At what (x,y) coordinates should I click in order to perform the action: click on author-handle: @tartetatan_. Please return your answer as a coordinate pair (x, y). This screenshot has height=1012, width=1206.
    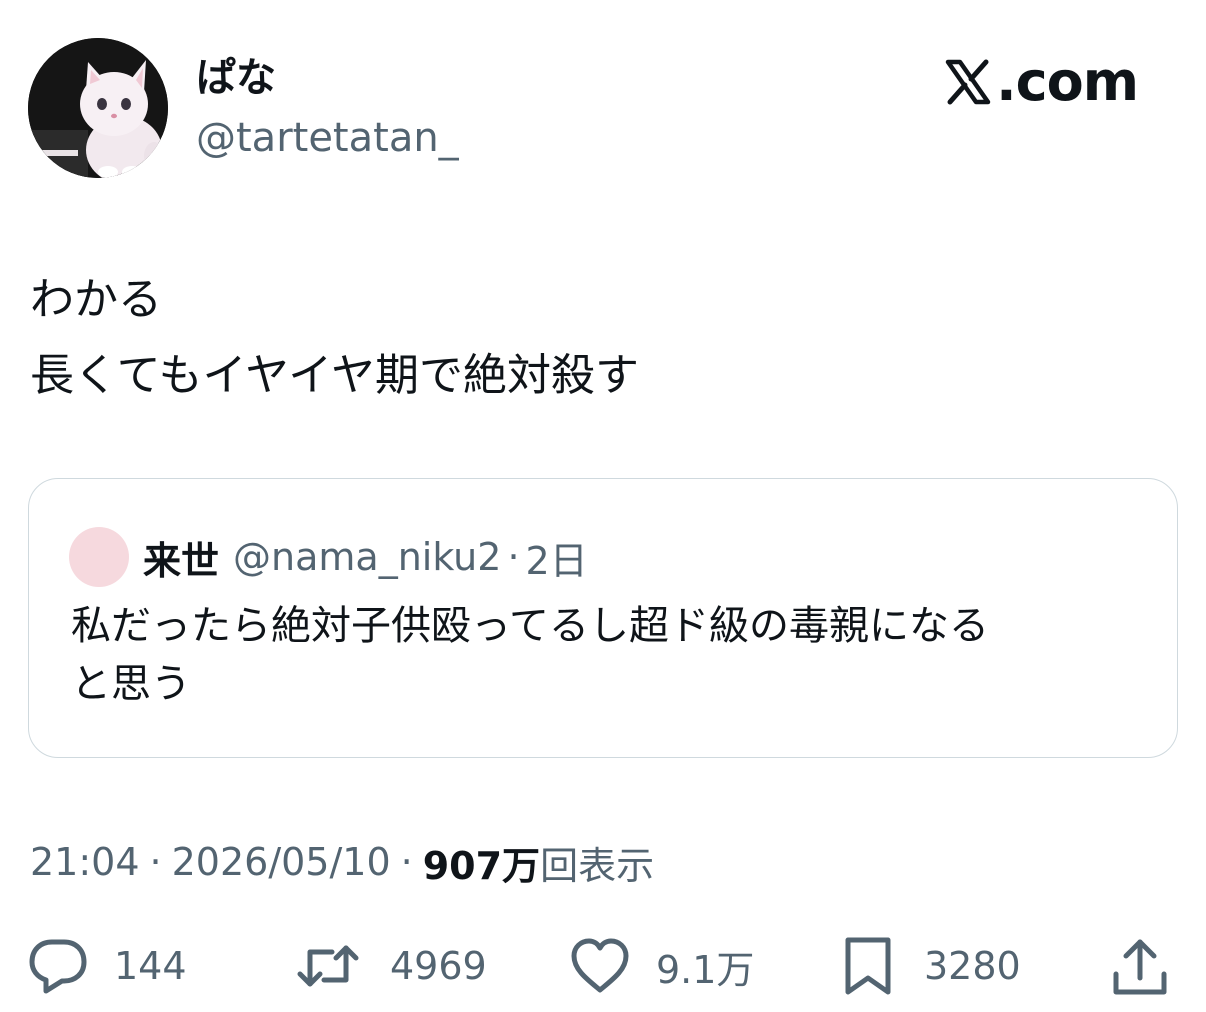
    Looking at the image, I should click on (327, 138).